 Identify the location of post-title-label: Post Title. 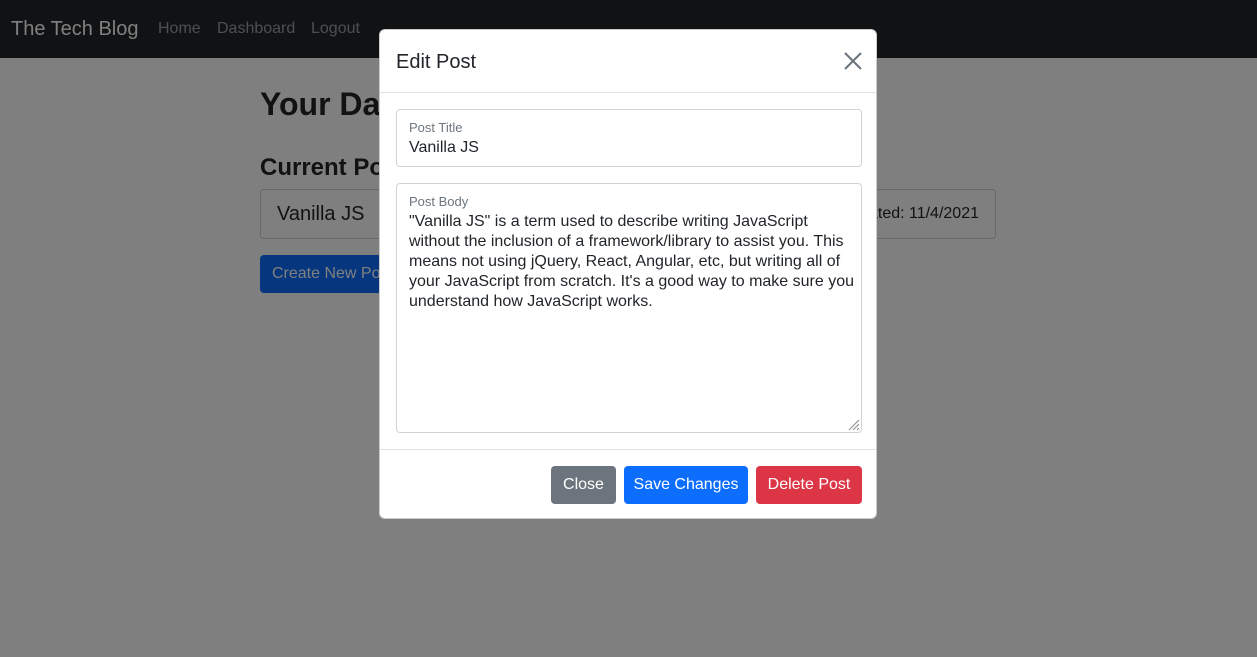
(436, 127).